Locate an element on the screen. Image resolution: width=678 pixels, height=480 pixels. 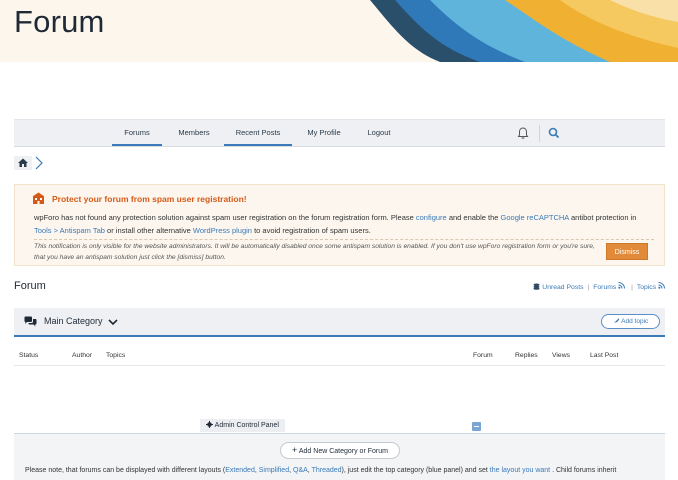
nav-forums: Forums is located at coordinates (137, 133).